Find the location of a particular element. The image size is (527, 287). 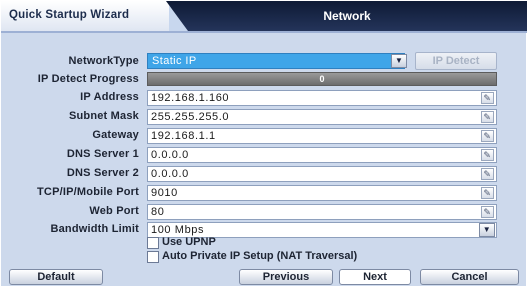

bandwidth-value: 100 Mbps is located at coordinates (178, 230).